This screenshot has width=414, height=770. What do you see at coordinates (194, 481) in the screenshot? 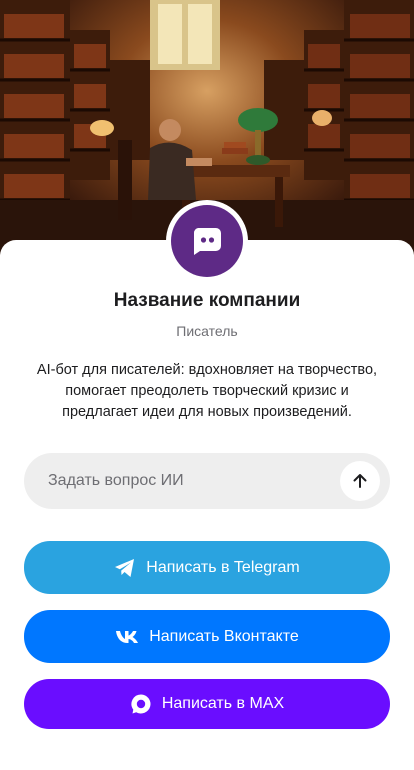
I see `ask-ai-input` at bounding box center [194, 481].